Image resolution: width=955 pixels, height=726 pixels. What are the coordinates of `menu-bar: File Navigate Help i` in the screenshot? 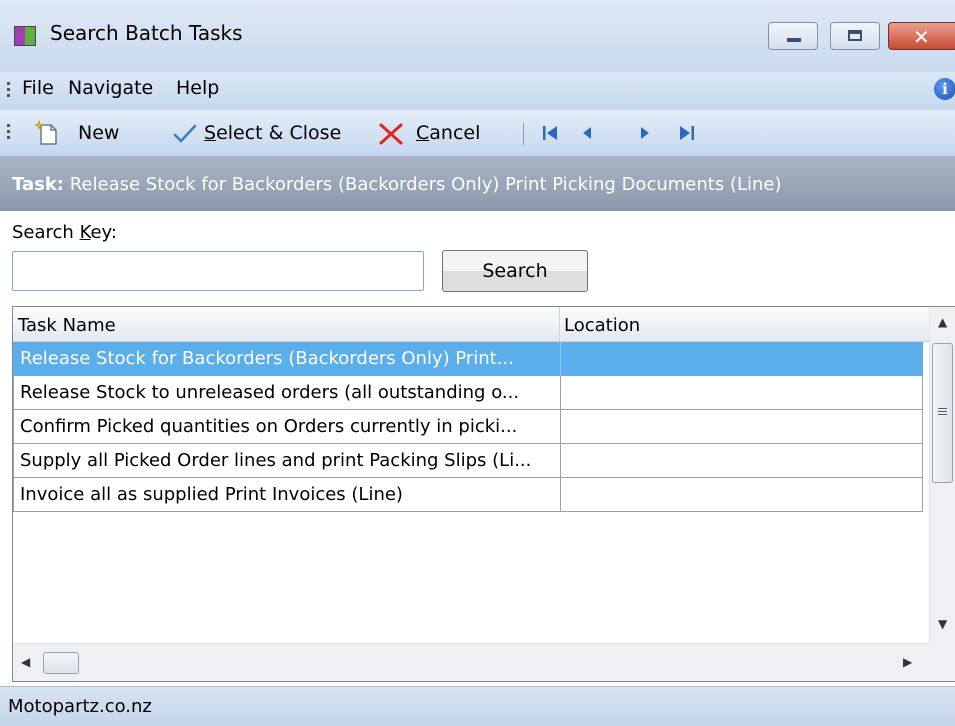 It's located at (477, 91).